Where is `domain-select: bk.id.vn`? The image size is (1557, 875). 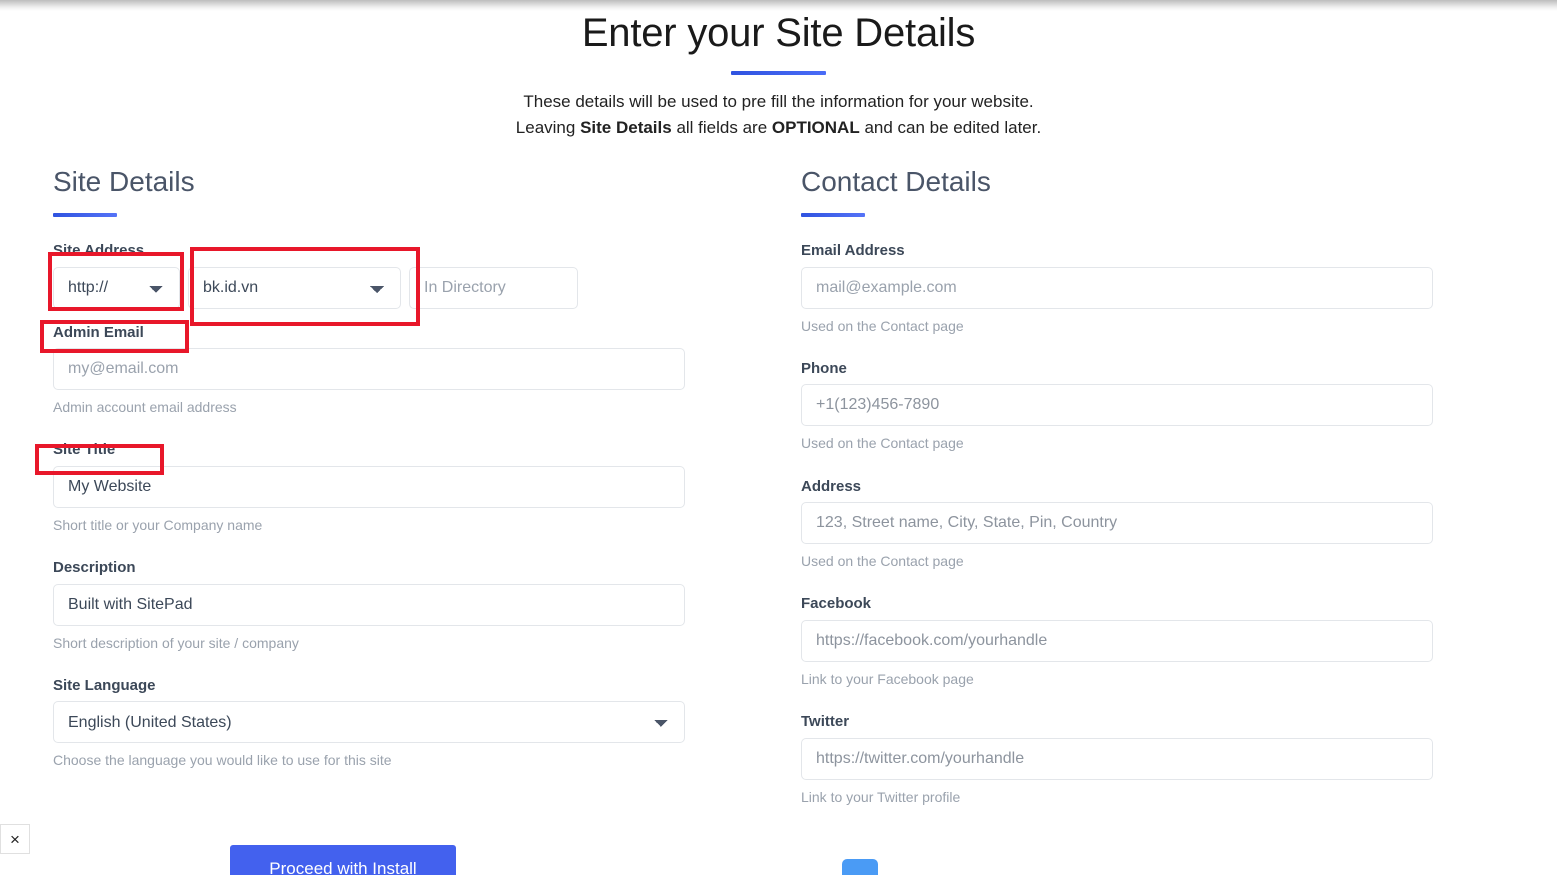
domain-select: bk.id.vn is located at coordinates (294, 287).